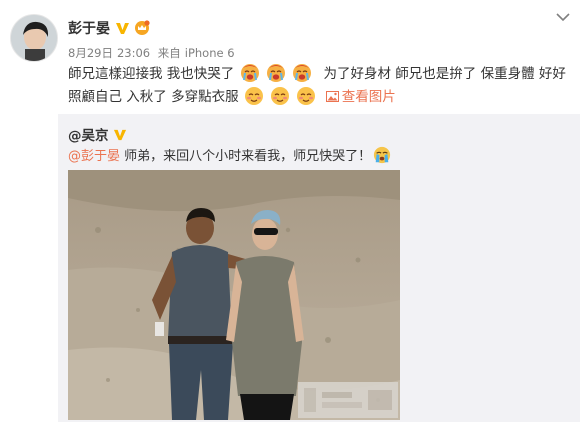 This screenshot has width=580, height=422. I want to click on post-text-line-2: 照顧自己 入秋了 多穿點衣服 查看图片, so click(320, 97).